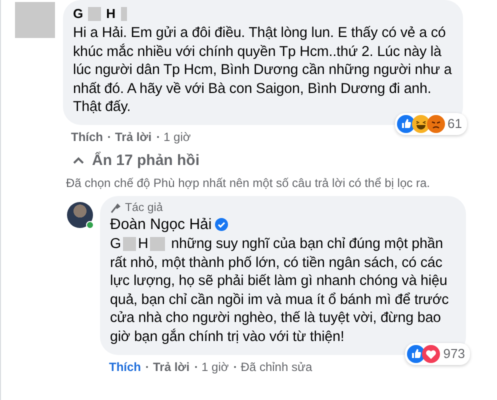 This screenshot has height=400, width=497. I want to click on avatar-placeholder, so click(35, 20).